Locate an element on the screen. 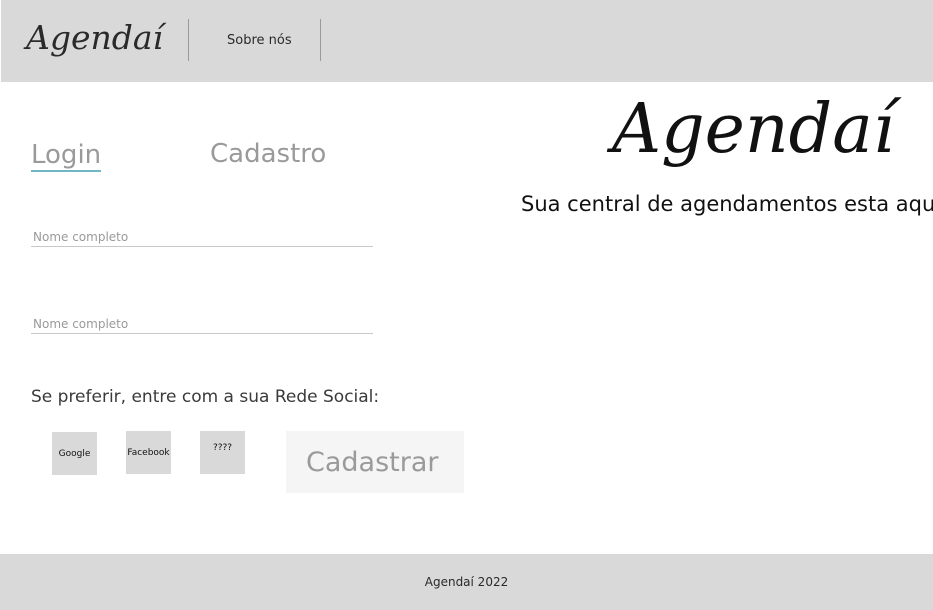  nav-link-sobre-nos: Sobre nós is located at coordinates (259, 40).